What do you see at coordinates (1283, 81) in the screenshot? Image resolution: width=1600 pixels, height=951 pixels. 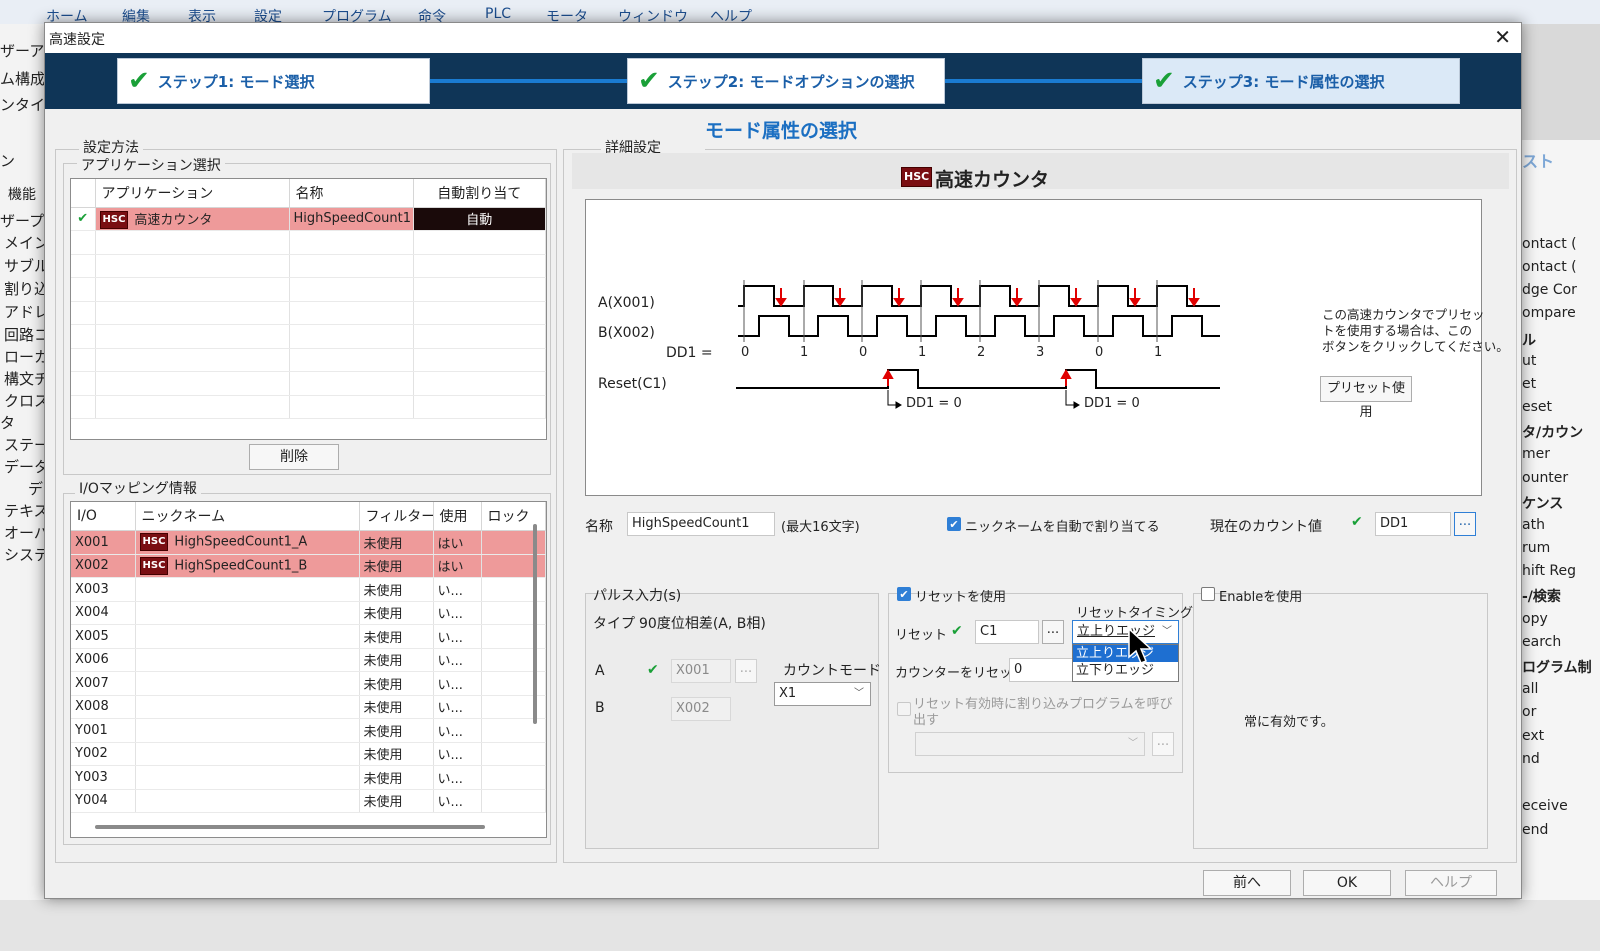 I see `step-3-label: ステップ3: モード属性の選択` at bounding box center [1283, 81].